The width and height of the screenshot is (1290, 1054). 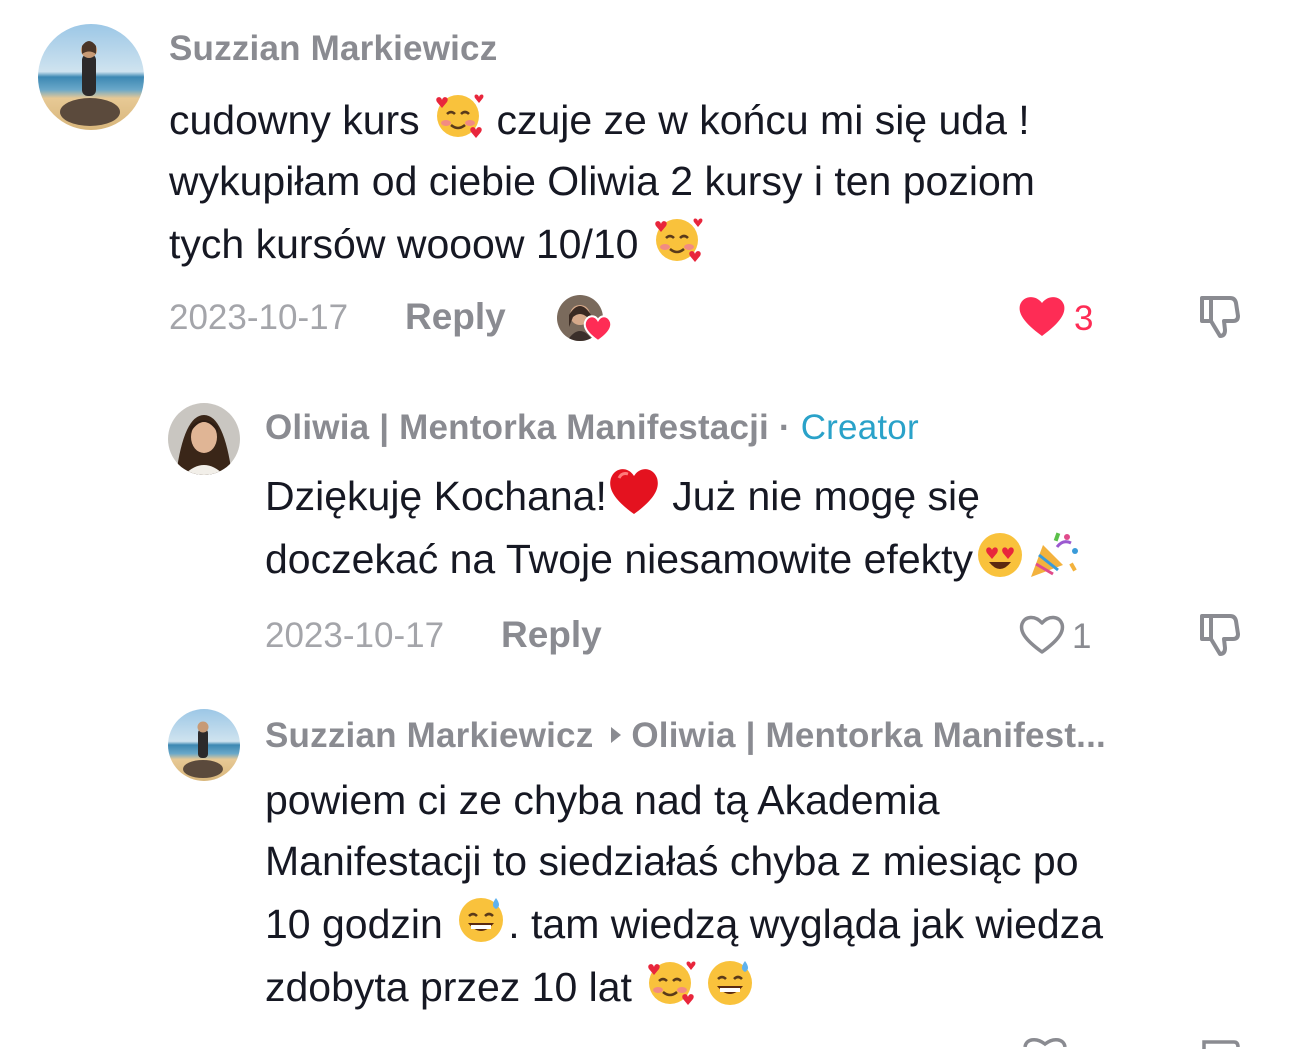 I want to click on reply-arrow-icon, so click(x=616, y=734).